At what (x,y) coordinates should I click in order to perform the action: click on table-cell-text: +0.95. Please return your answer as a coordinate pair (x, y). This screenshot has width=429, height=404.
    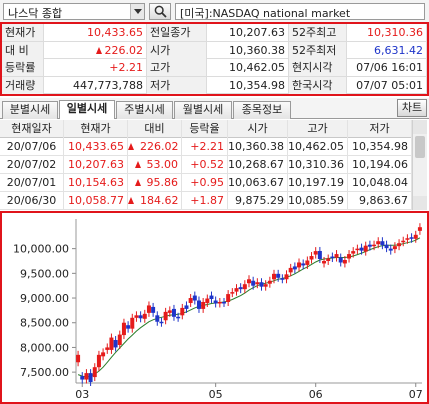
    Looking at the image, I should click on (207, 182).